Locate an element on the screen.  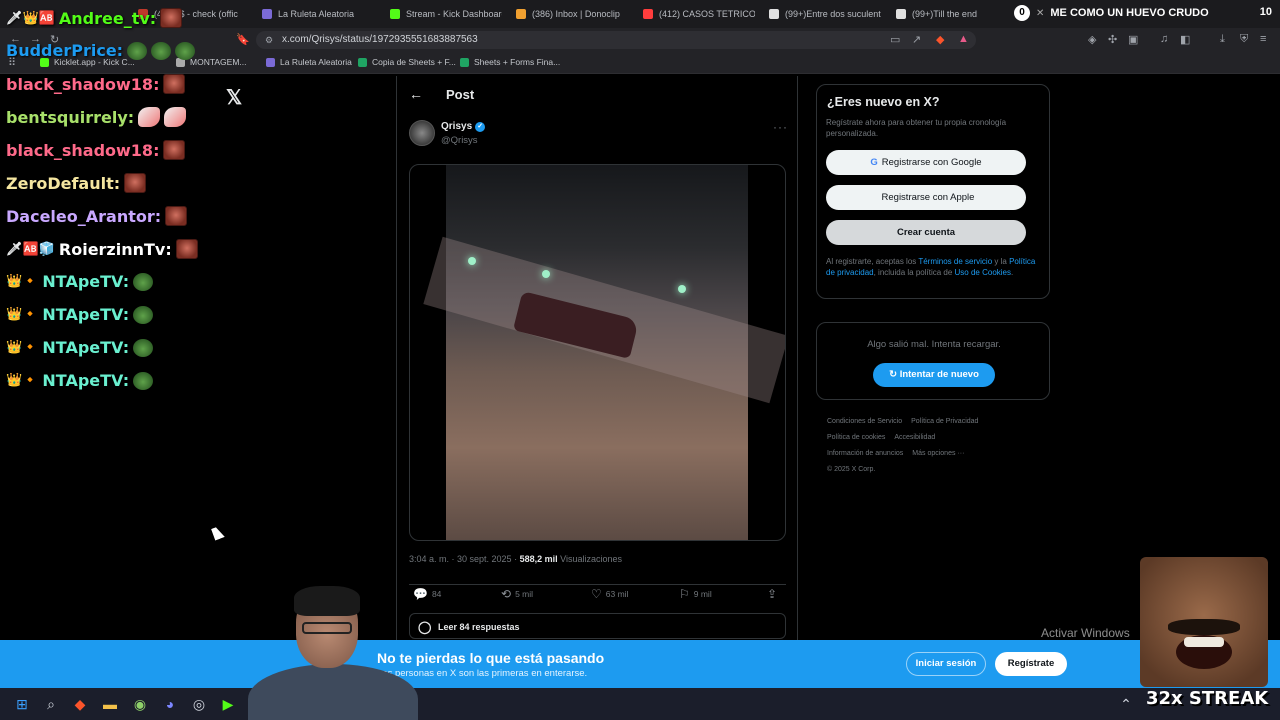
chat-username: Daceleo_Arantor: is located at coordinates (84, 216).